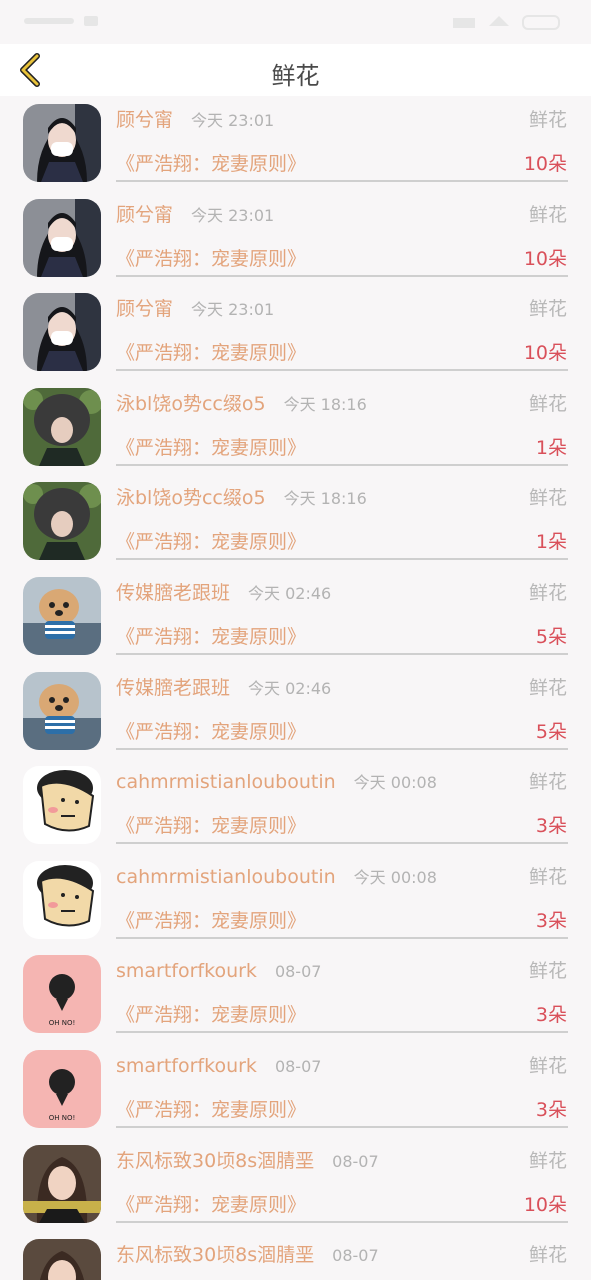  I want to click on list-item: OH NO! smartforfkourk 08-07 鲜花《严浩翔：宠妻原则》 3朵, so click(295, 1089).